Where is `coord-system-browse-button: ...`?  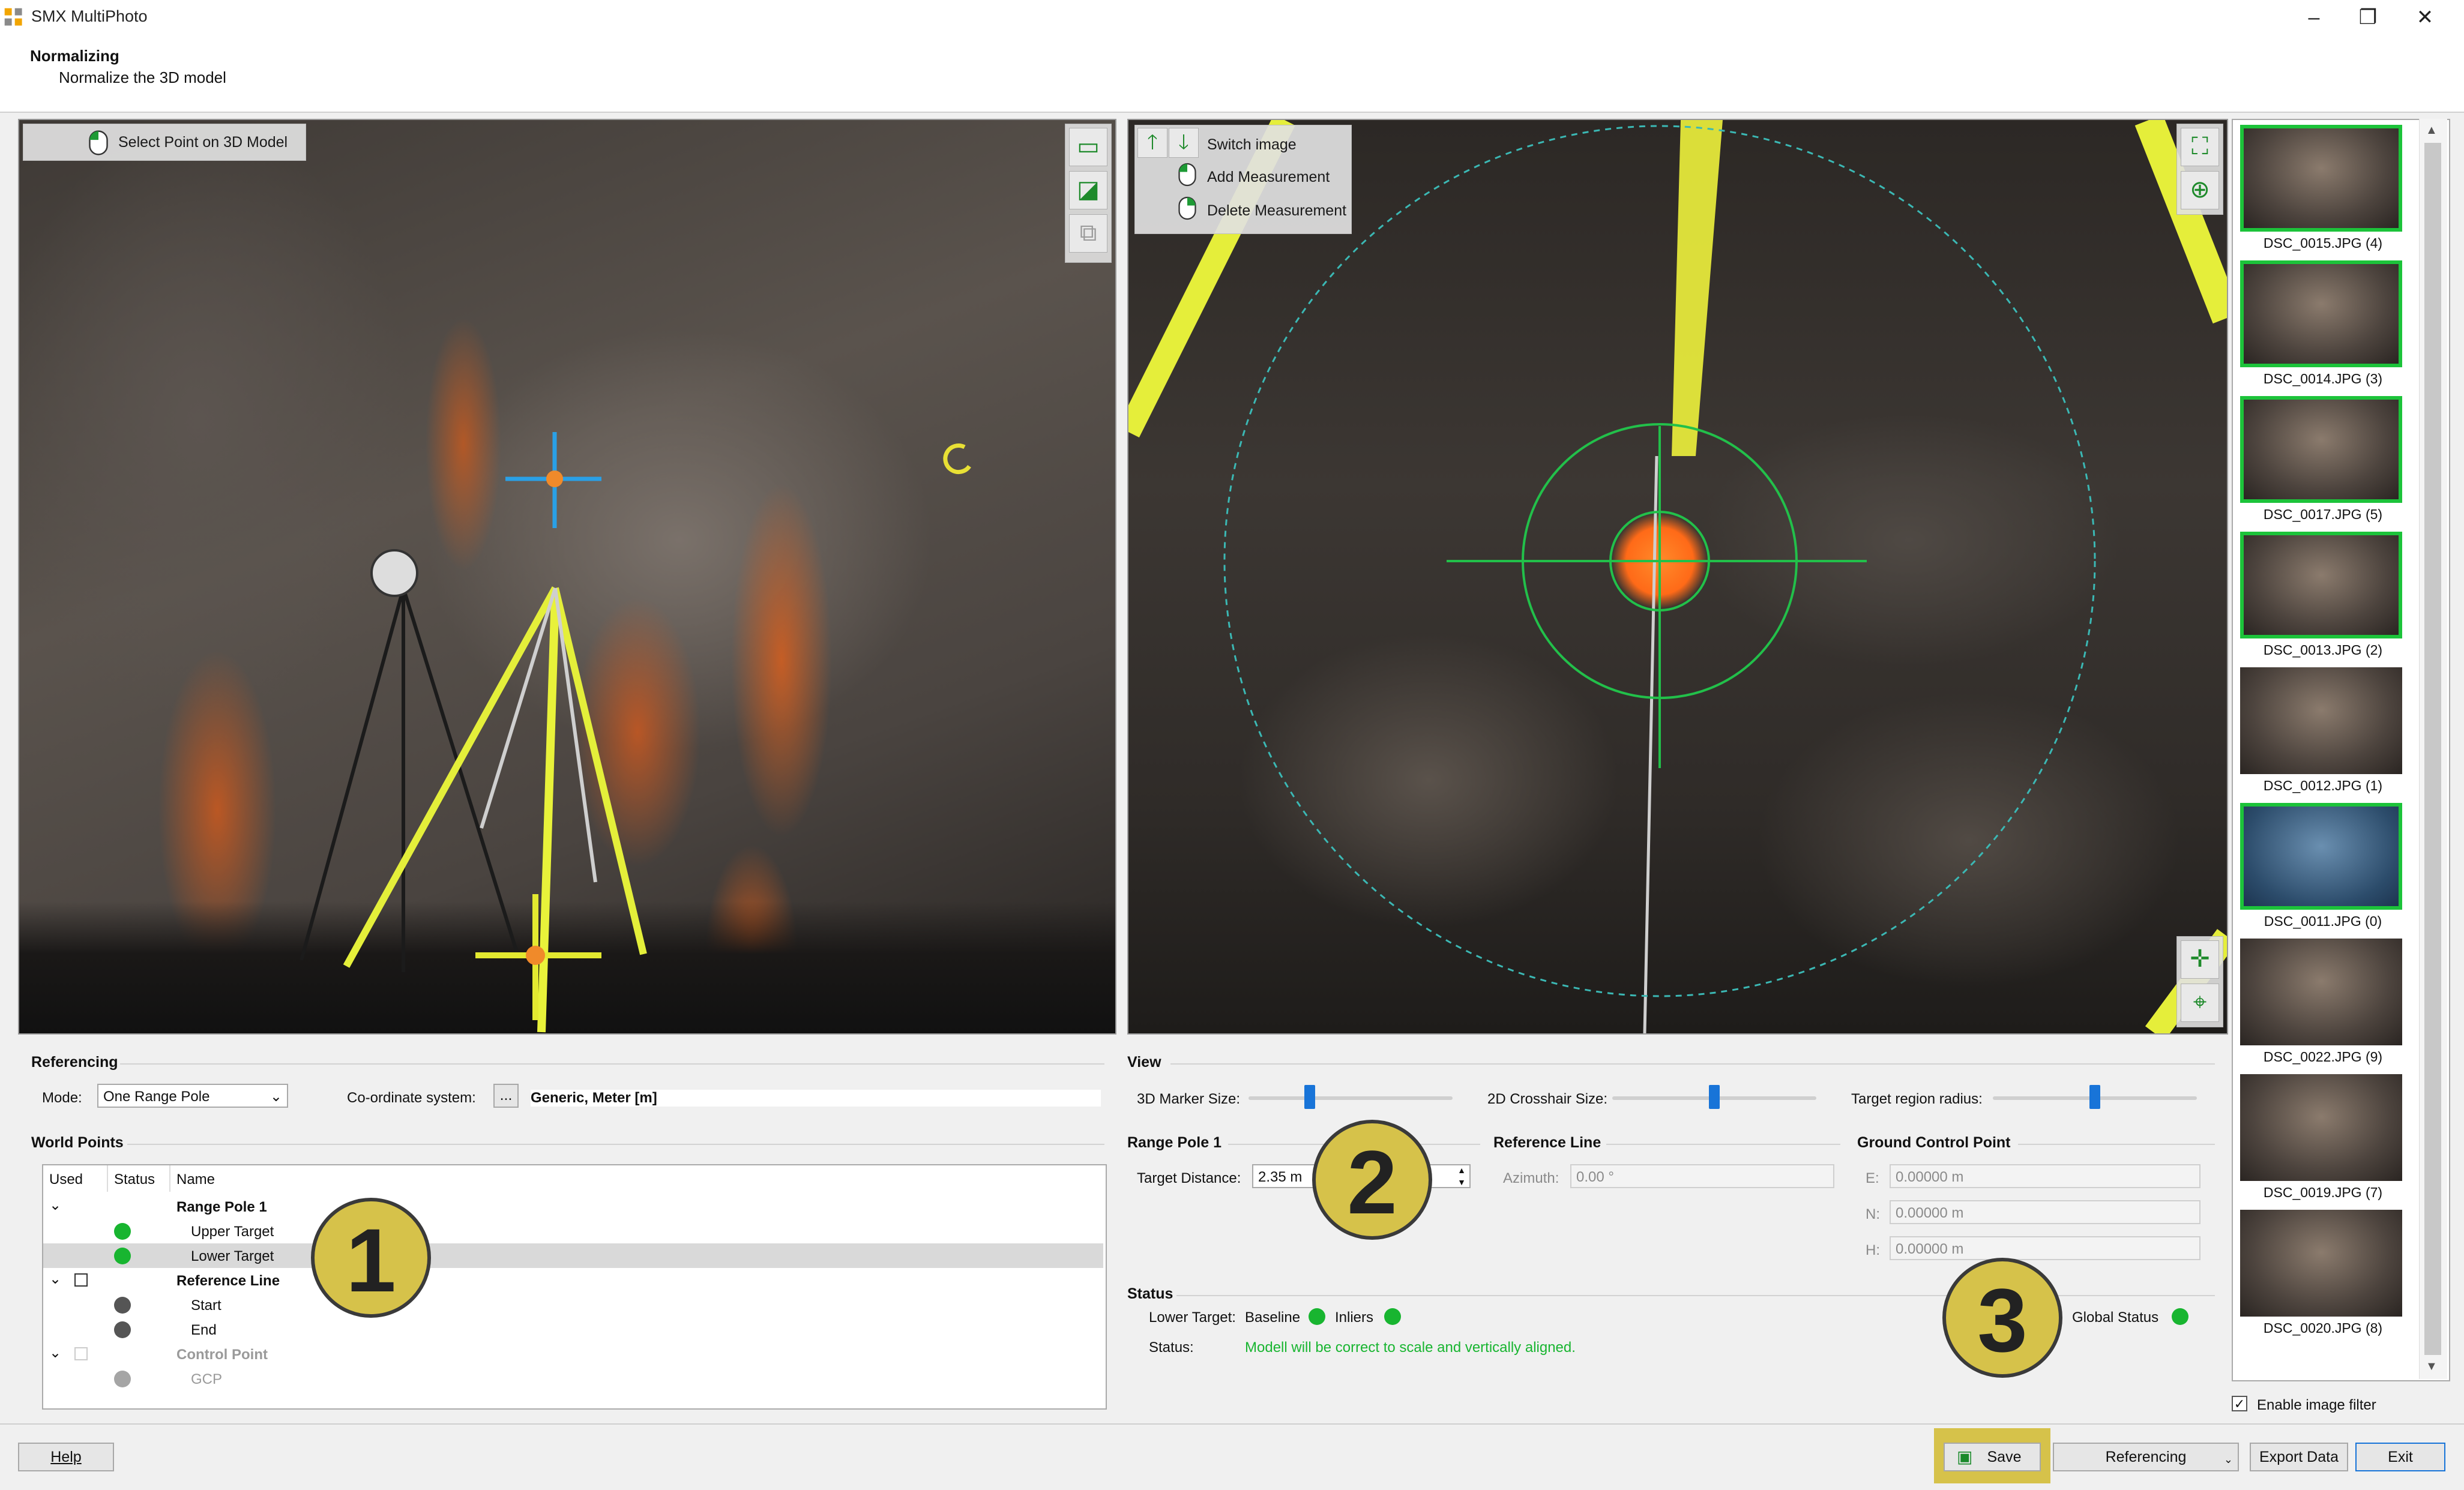
coord-system-browse-button: ... is located at coordinates (506, 1096).